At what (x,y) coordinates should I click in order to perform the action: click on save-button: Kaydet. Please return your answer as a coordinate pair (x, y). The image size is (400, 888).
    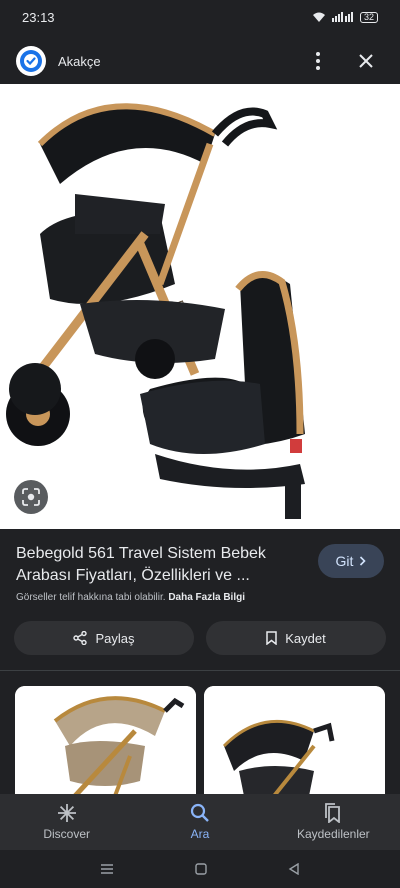
    Looking at the image, I should click on (296, 638).